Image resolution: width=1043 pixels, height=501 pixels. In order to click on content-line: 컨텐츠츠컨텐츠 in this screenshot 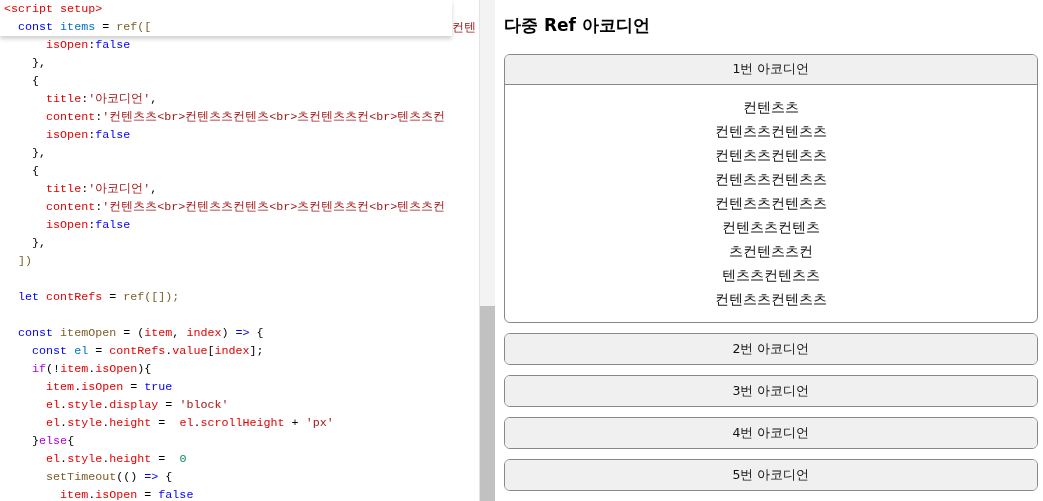, I will do `click(771, 227)`.